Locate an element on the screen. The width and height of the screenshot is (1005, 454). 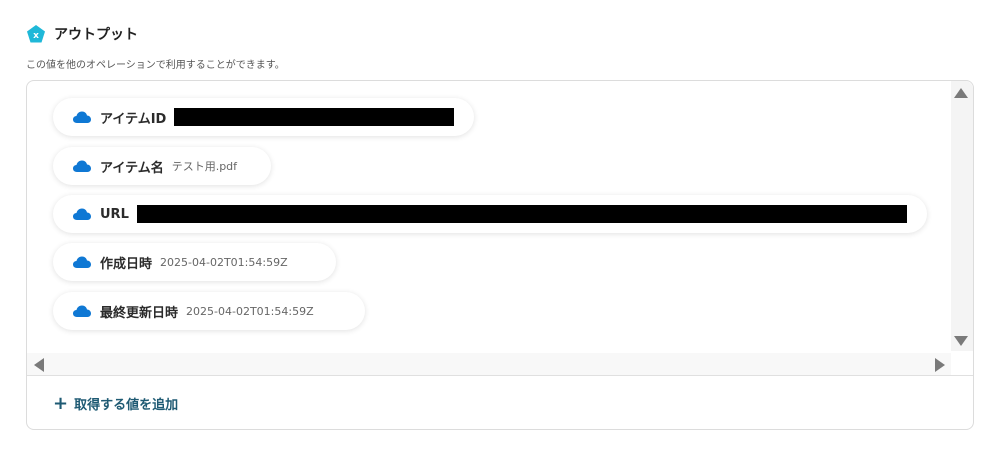
add-value-button: + 取得する値を追加 is located at coordinates (115, 403).